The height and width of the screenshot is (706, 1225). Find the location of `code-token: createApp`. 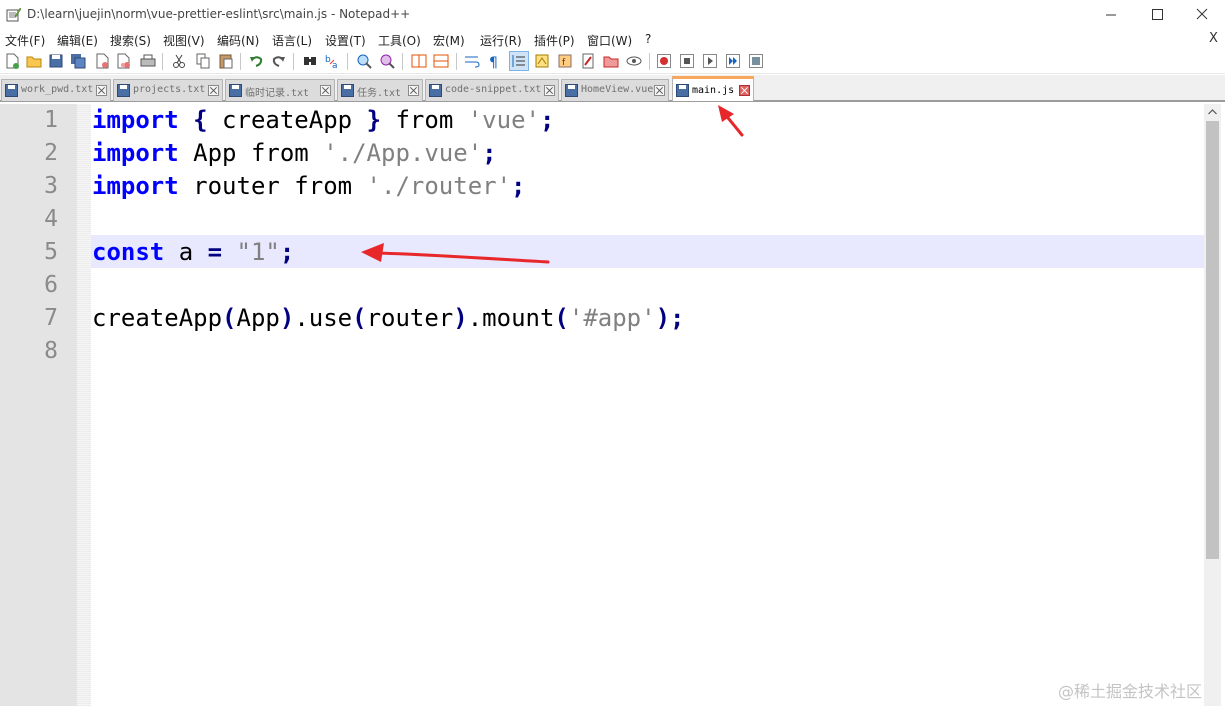

code-token: createApp is located at coordinates (157, 318).